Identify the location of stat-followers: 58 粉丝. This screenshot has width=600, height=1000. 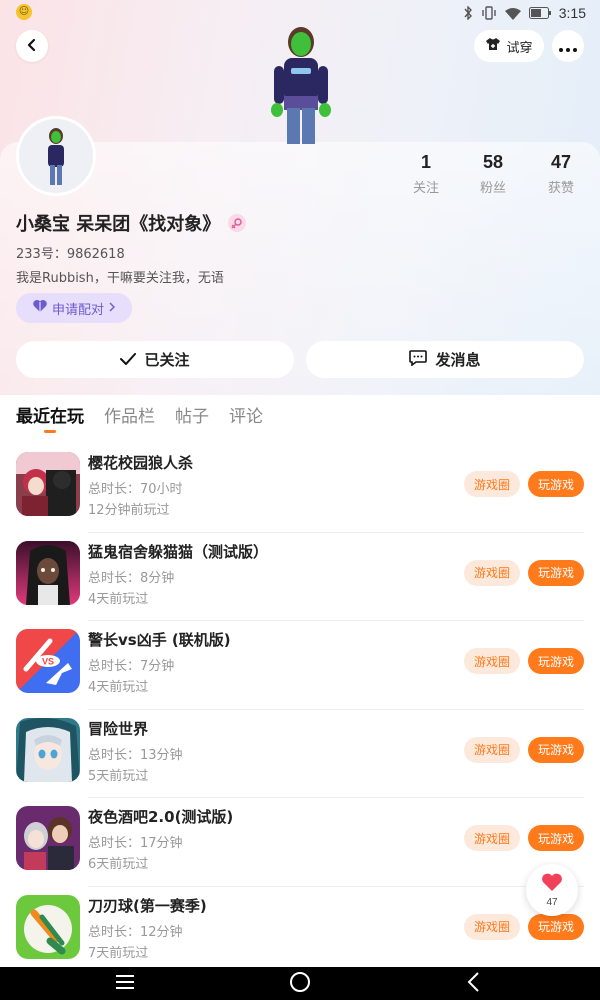
(493, 174).